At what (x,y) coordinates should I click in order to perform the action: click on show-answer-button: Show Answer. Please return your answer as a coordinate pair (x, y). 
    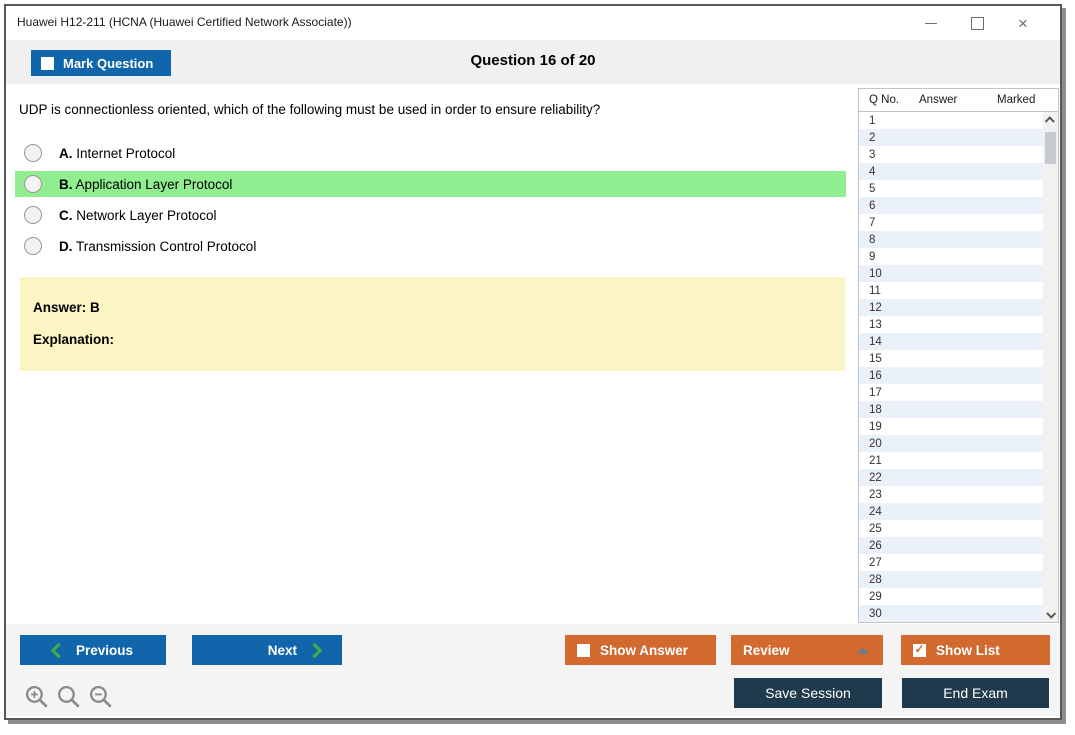
    Looking at the image, I should click on (640, 650).